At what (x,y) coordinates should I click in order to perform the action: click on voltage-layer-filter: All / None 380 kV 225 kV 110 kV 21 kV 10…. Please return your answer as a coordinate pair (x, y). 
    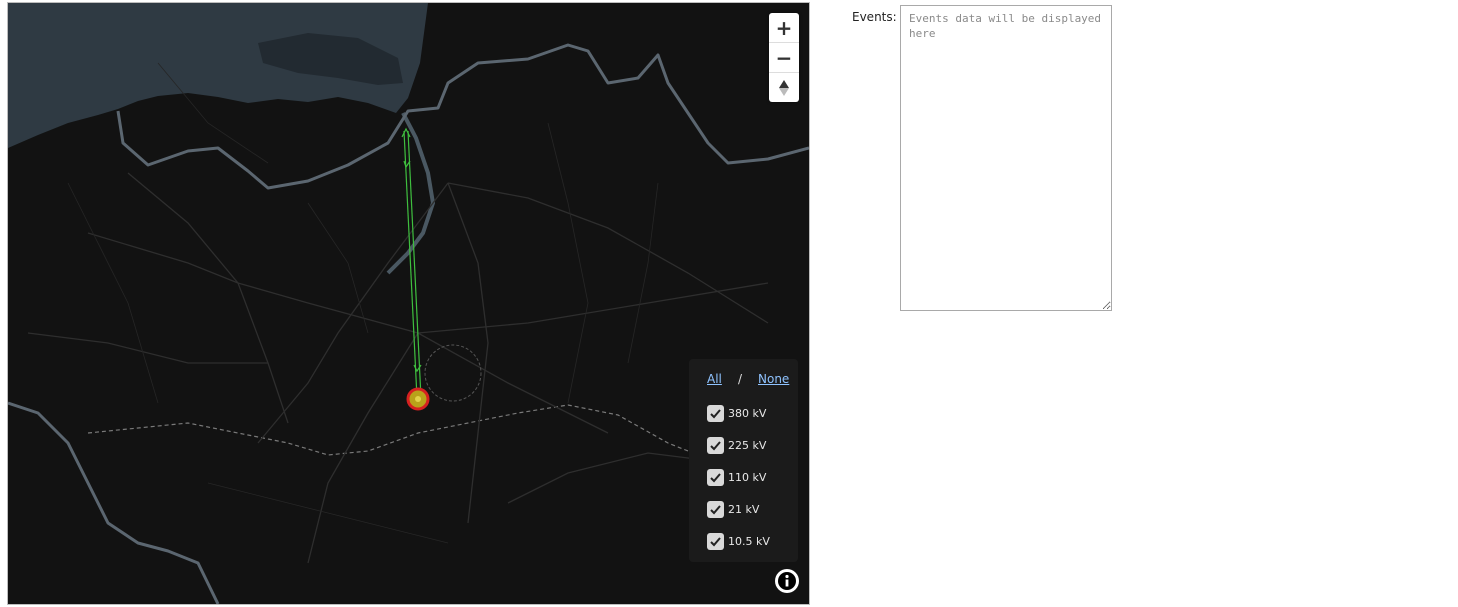
    Looking at the image, I should click on (743, 460).